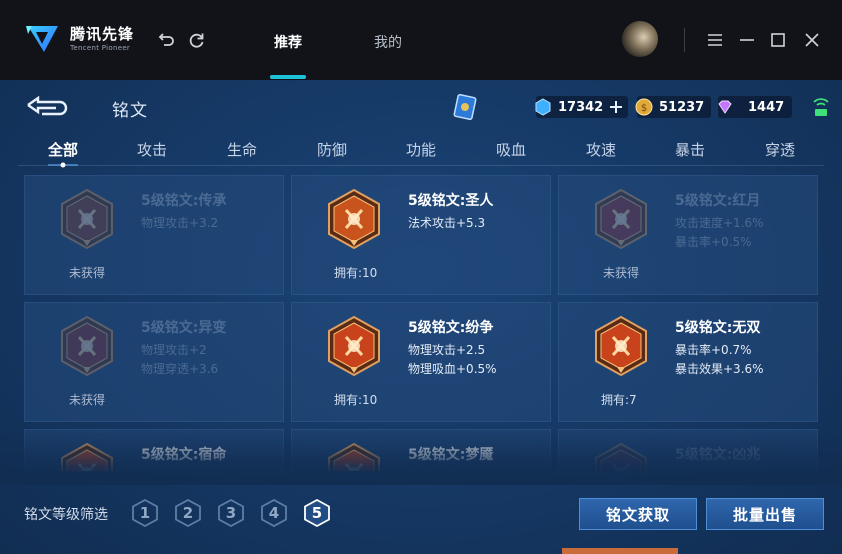  What do you see at coordinates (620, 551) in the screenshot?
I see `taskbar-strip` at bounding box center [620, 551].